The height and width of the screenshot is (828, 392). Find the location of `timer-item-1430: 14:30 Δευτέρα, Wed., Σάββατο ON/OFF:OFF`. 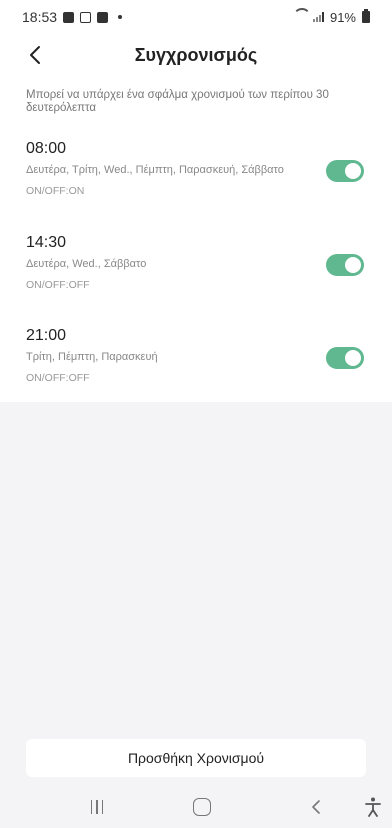

timer-item-1430: 14:30 Δευτέρα, Wed., Σάββατο ON/OFF:OFF is located at coordinates (199, 266).